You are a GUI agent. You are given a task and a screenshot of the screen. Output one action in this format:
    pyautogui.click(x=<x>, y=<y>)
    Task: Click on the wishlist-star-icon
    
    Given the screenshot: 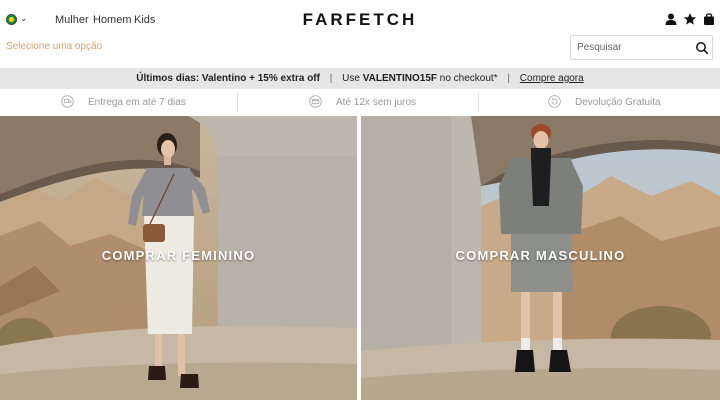 What is the action you would take?
    pyautogui.click(x=690, y=19)
    